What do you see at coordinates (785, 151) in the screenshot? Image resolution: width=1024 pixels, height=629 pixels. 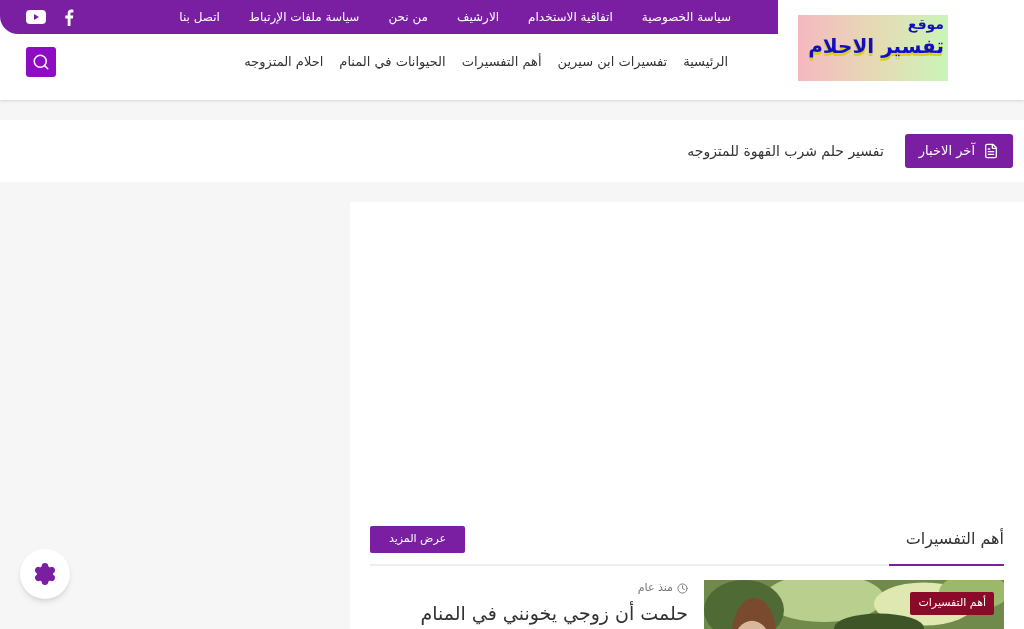 I see `ticker-headline: تفسير حلم شرب القهوة للمتزوجه` at bounding box center [785, 151].